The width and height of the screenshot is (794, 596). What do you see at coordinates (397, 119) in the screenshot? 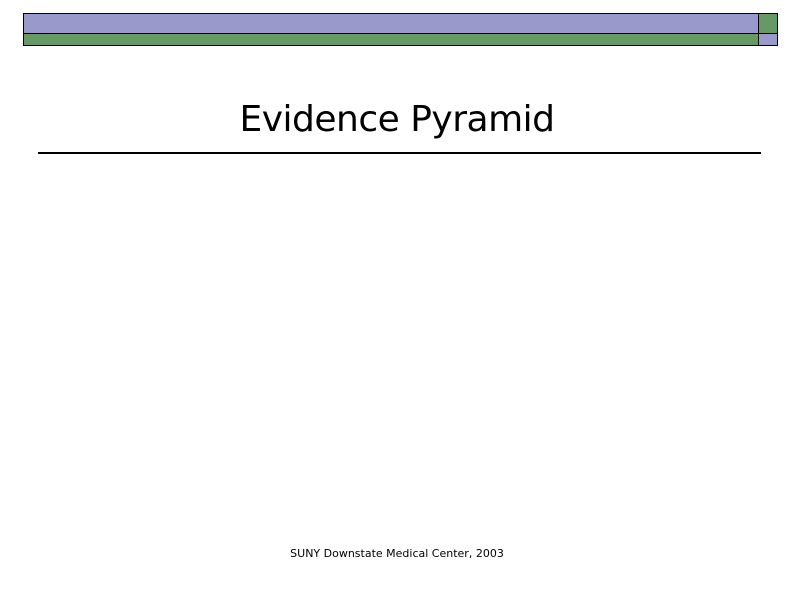
I see `slide-title: Evidence Pyramid` at bounding box center [397, 119].